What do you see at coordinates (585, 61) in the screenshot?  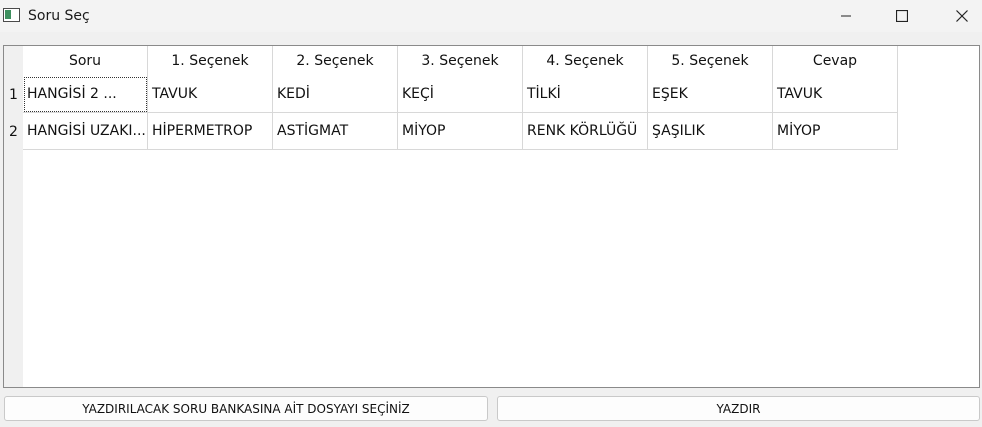 I see `column-header-secenek-4: 4. Seçenek` at bounding box center [585, 61].